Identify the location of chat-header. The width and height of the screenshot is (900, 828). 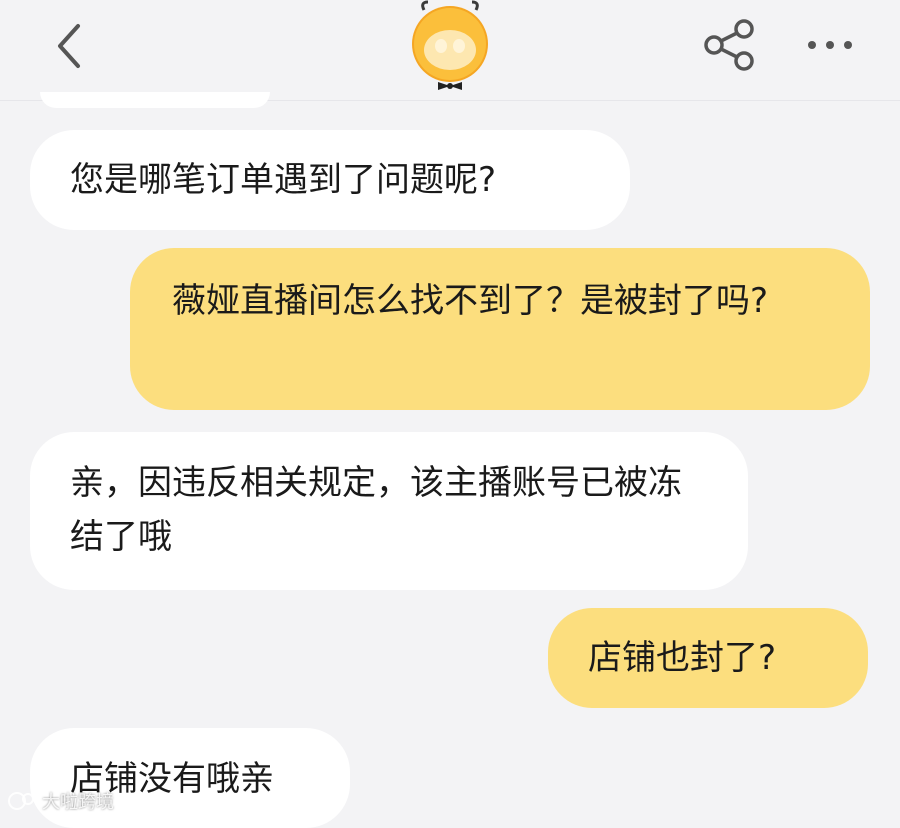
(450, 50).